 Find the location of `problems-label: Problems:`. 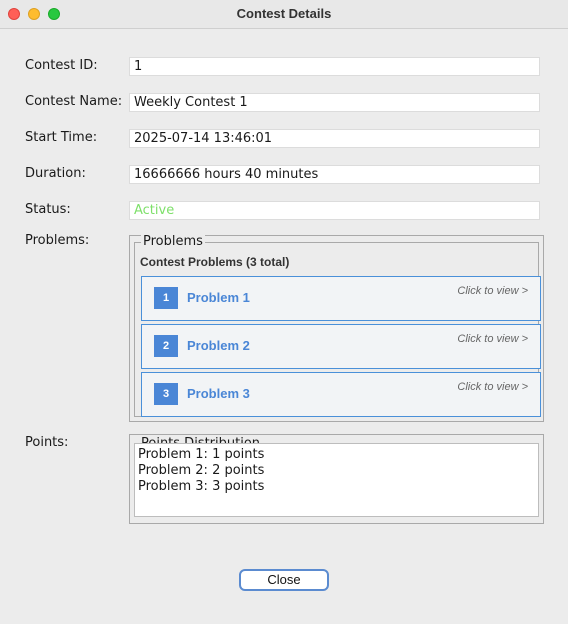

problems-label: Problems: is located at coordinates (57, 240).